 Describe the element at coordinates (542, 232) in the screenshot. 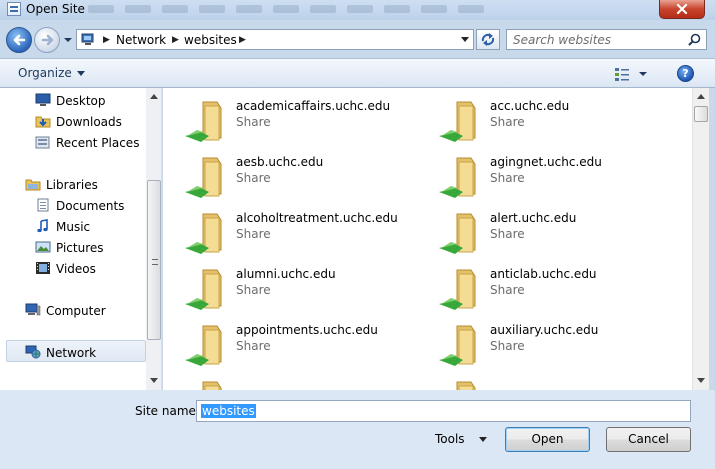

I see `list-item: alert.uchc.edu Share` at that location.